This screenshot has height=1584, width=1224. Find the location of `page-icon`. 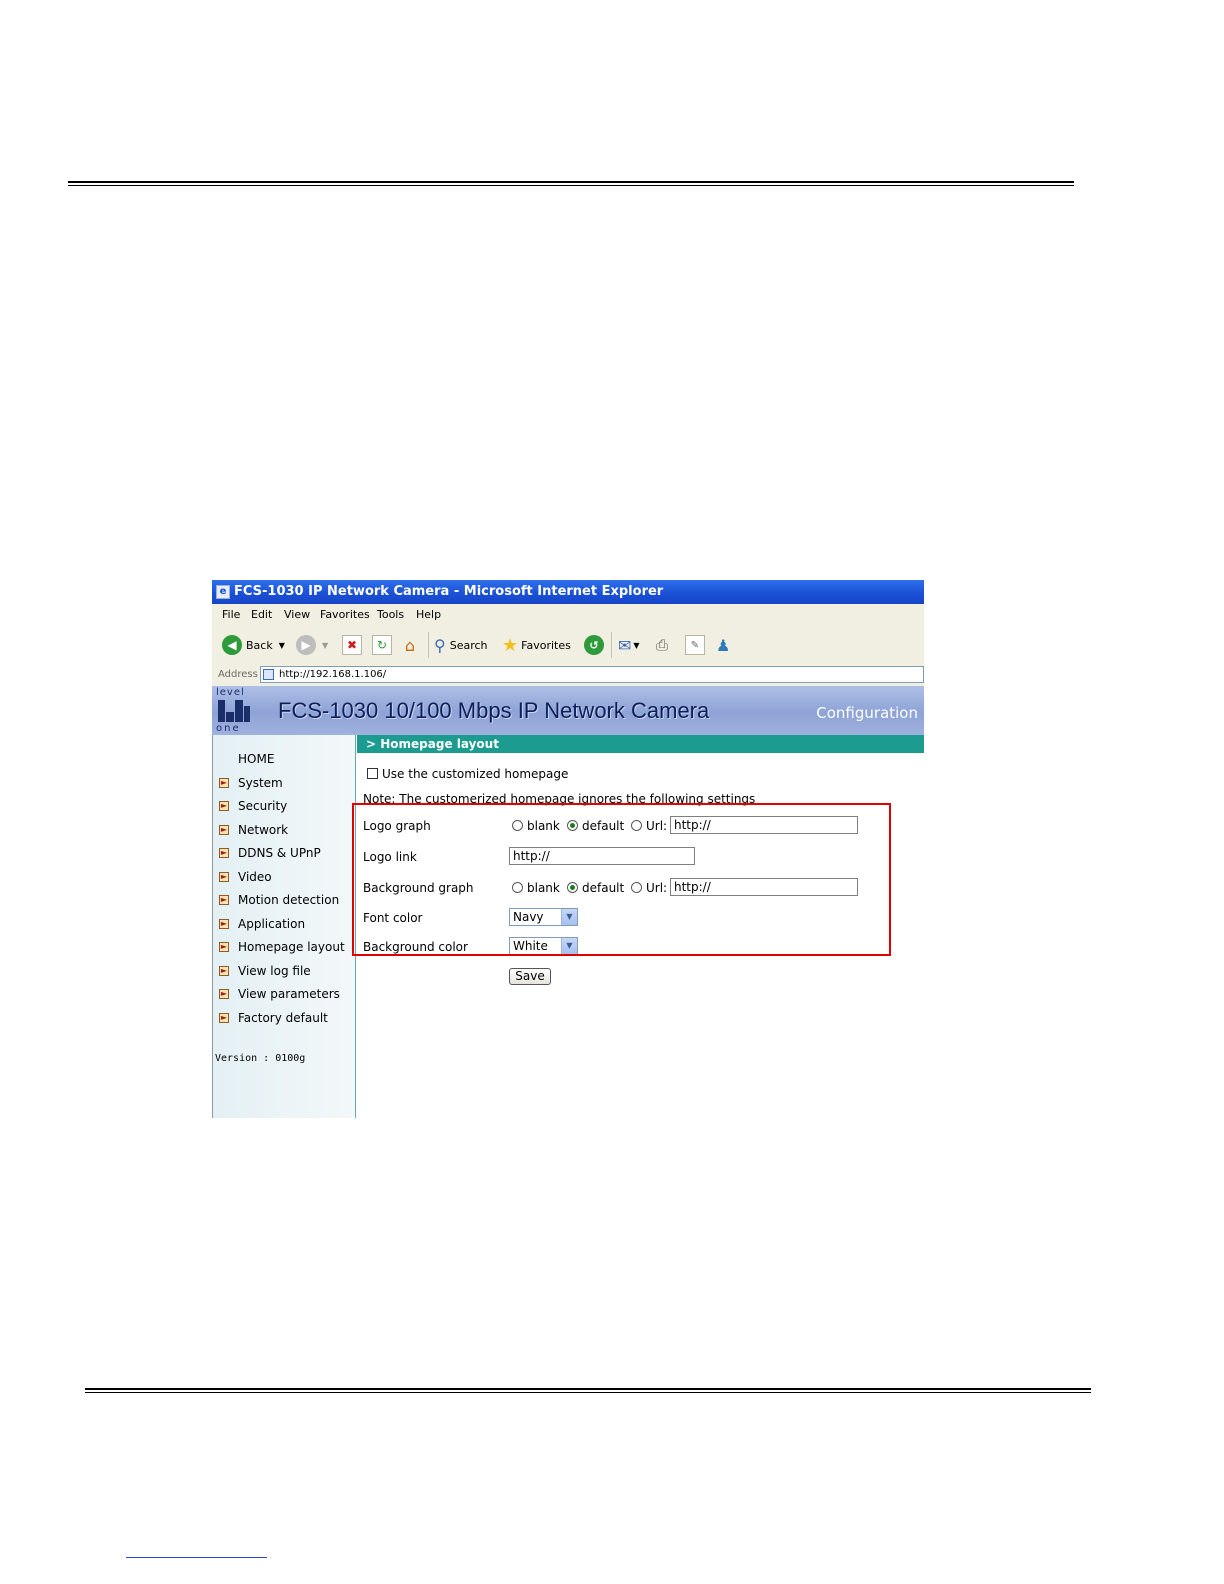

page-icon is located at coordinates (268, 674).